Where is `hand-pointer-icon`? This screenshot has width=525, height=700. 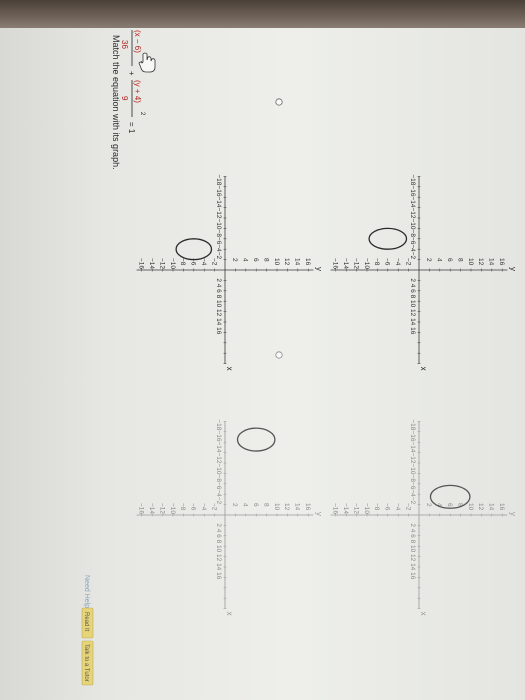
hand-pointer-icon is located at coordinates (147, 62).